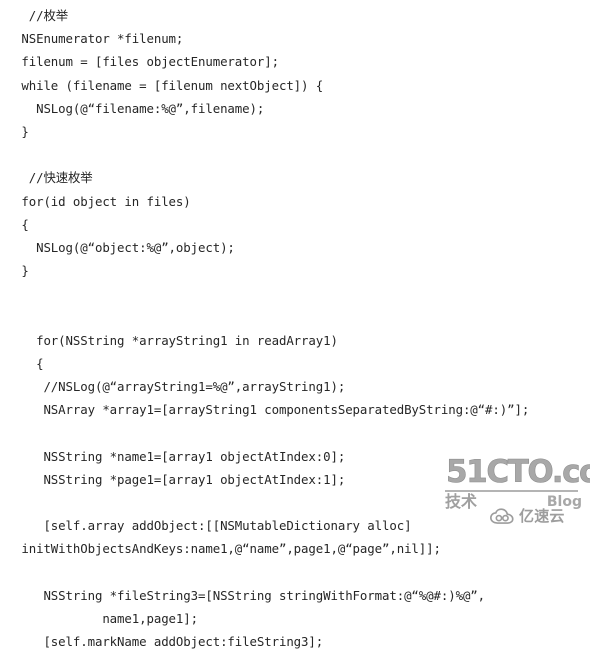  I want to click on code-line: NSEnumerator *filenum;, so click(99, 39).